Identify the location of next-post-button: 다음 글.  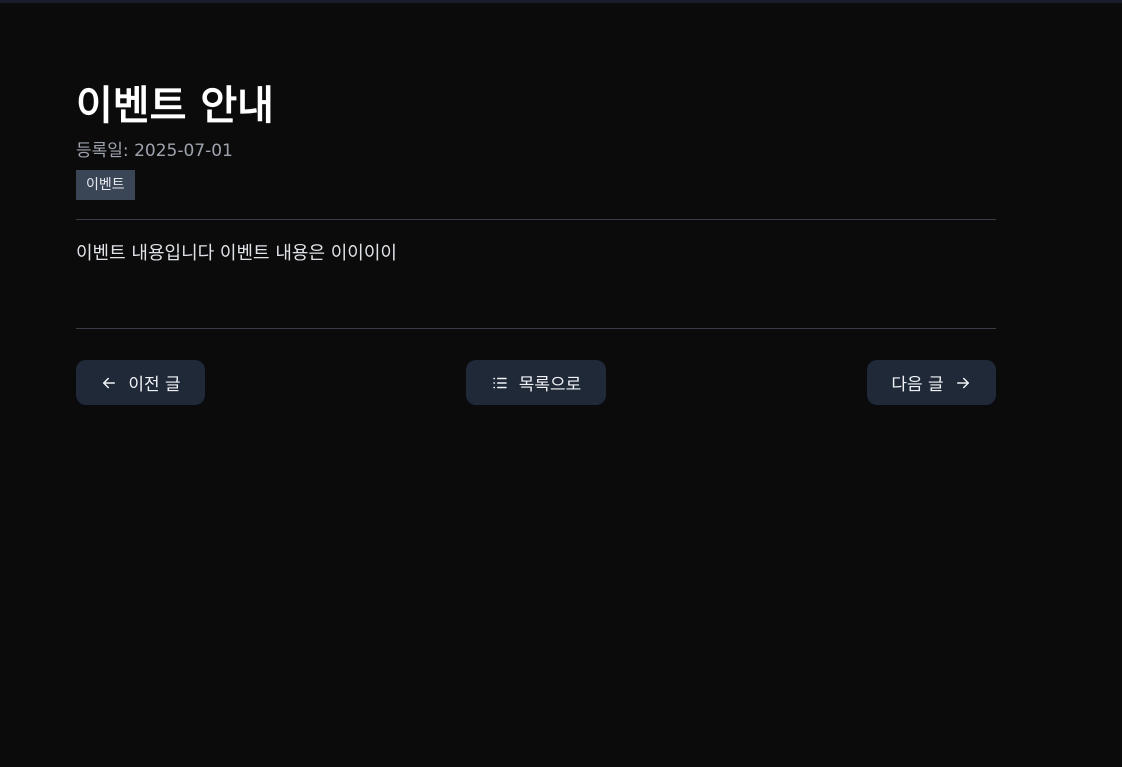
(931, 382).